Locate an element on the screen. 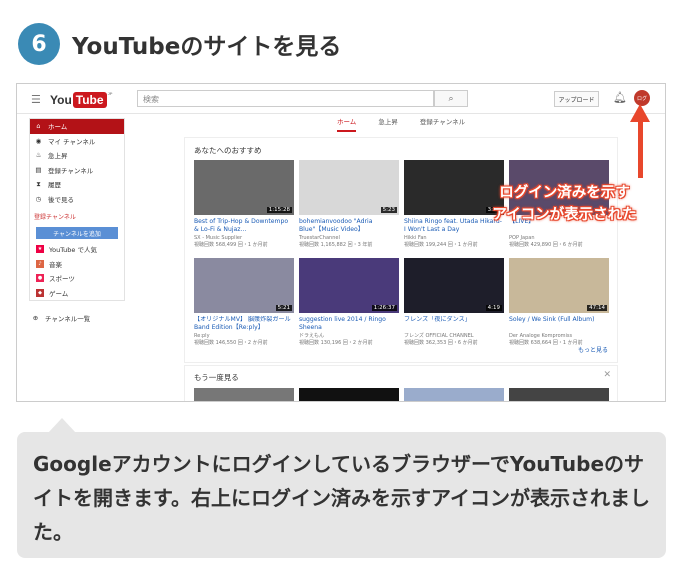 The image size is (683, 582). person-icon: ◉ is located at coordinates (38, 140).